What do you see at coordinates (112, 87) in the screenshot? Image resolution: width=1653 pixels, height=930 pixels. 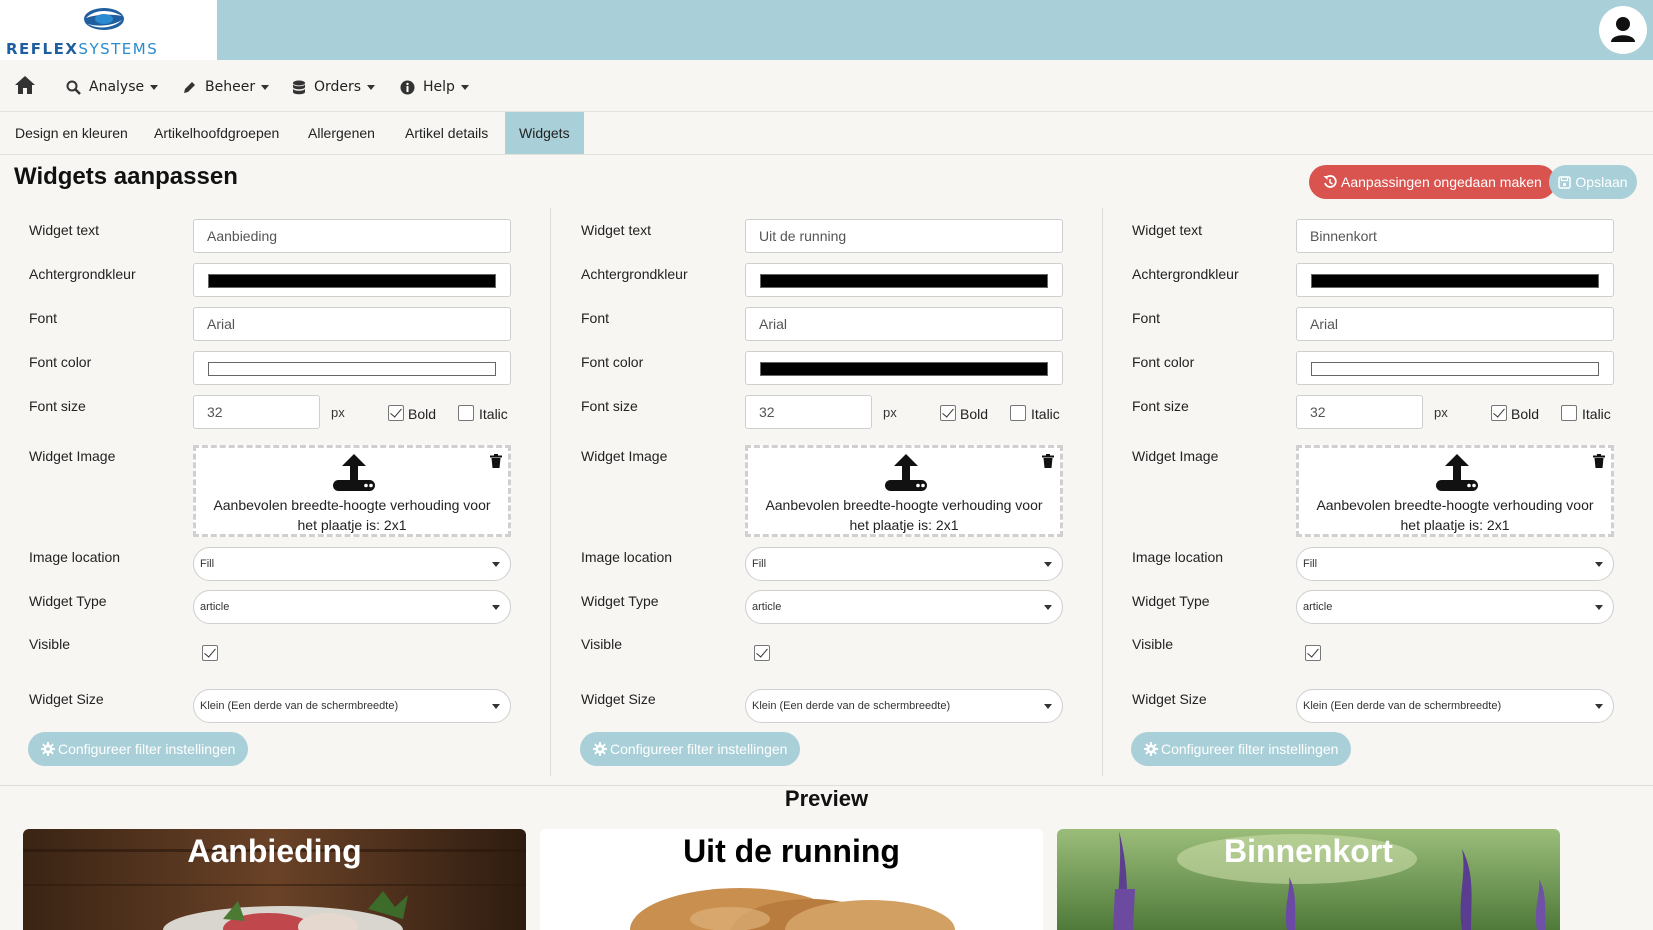 I see `nav-analyse: Analyse` at bounding box center [112, 87].